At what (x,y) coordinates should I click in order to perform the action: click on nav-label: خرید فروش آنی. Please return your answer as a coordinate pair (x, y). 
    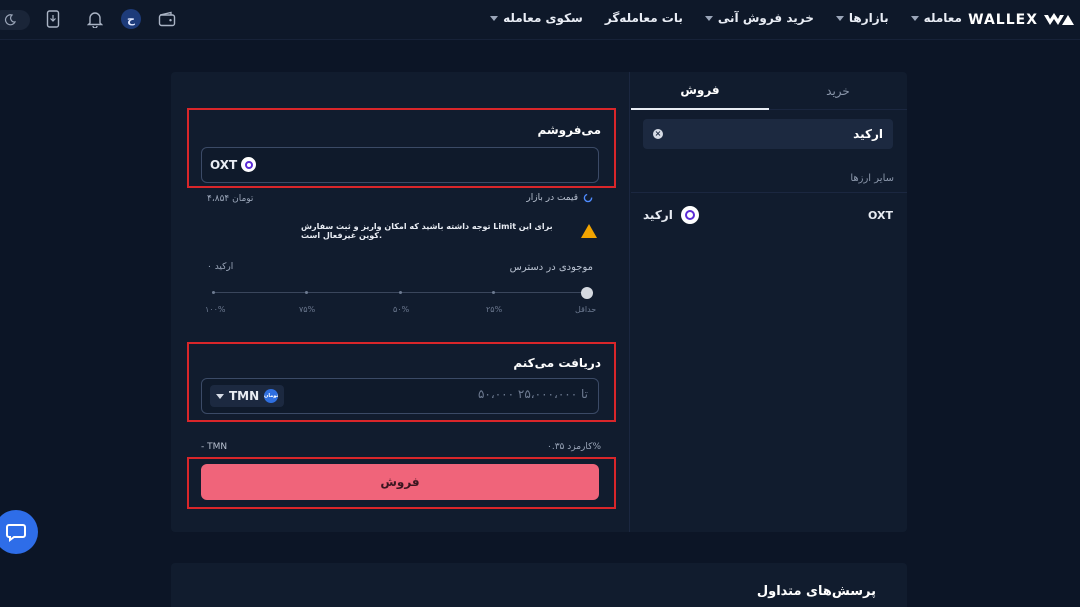
    Looking at the image, I should click on (765, 18).